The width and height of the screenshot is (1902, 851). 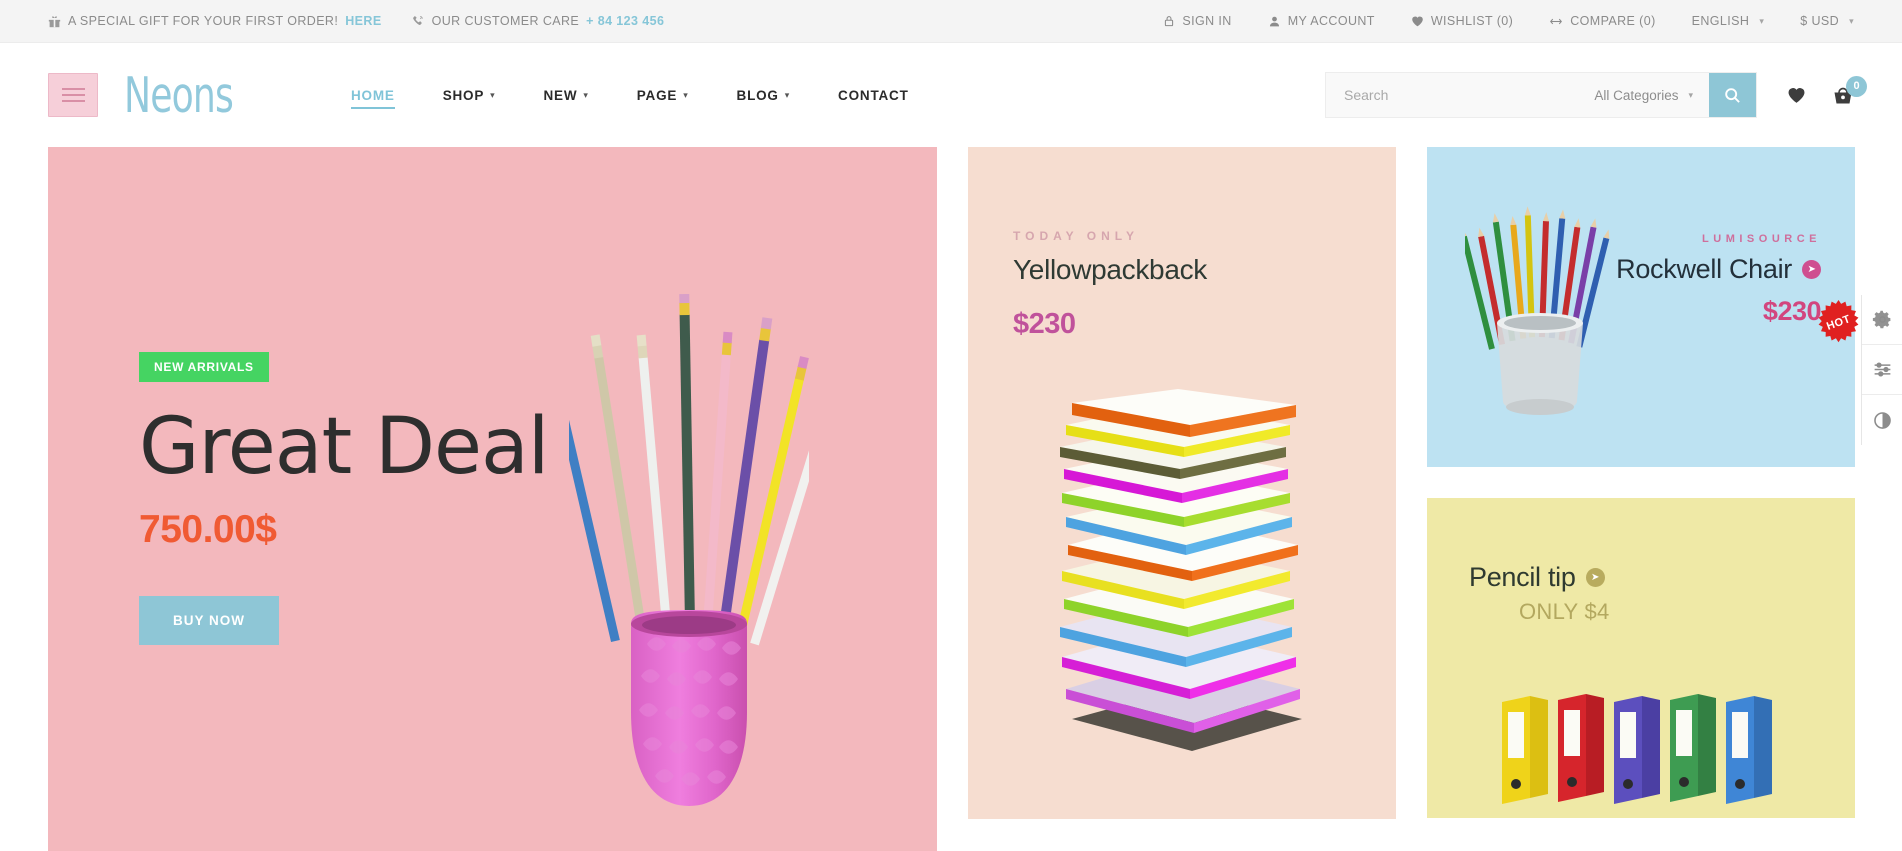 I want to click on nav-label: HOME, so click(x=372, y=95).